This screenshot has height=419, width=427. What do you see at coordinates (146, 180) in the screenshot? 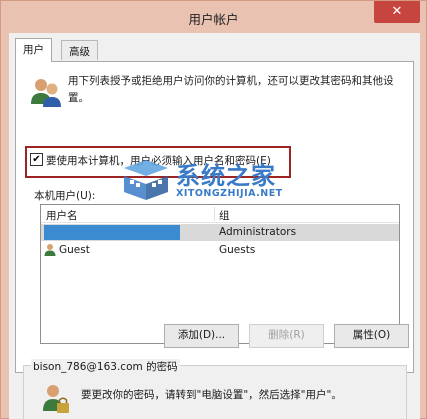
I see `watermark-logo-icon` at bounding box center [146, 180].